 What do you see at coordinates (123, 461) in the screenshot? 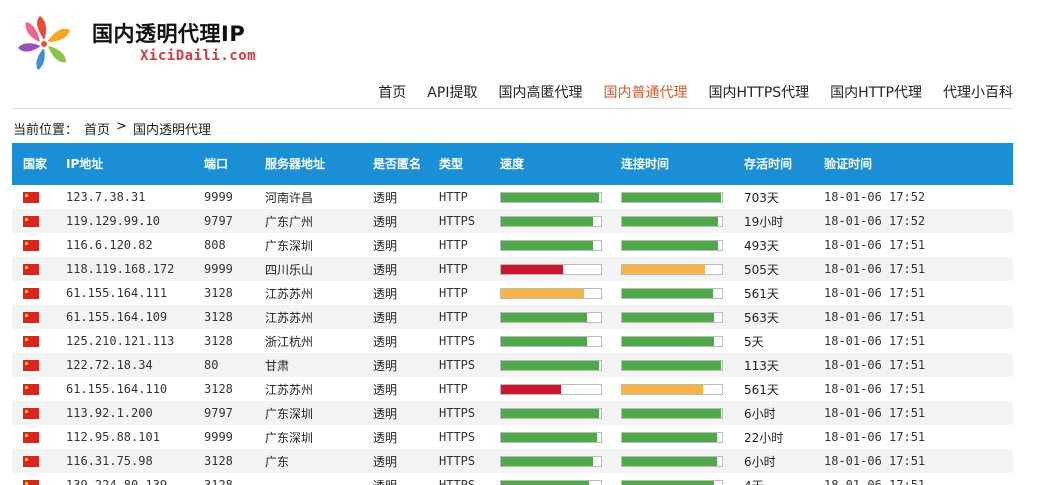
I see `ip-cell: 116.31.75.98` at bounding box center [123, 461].